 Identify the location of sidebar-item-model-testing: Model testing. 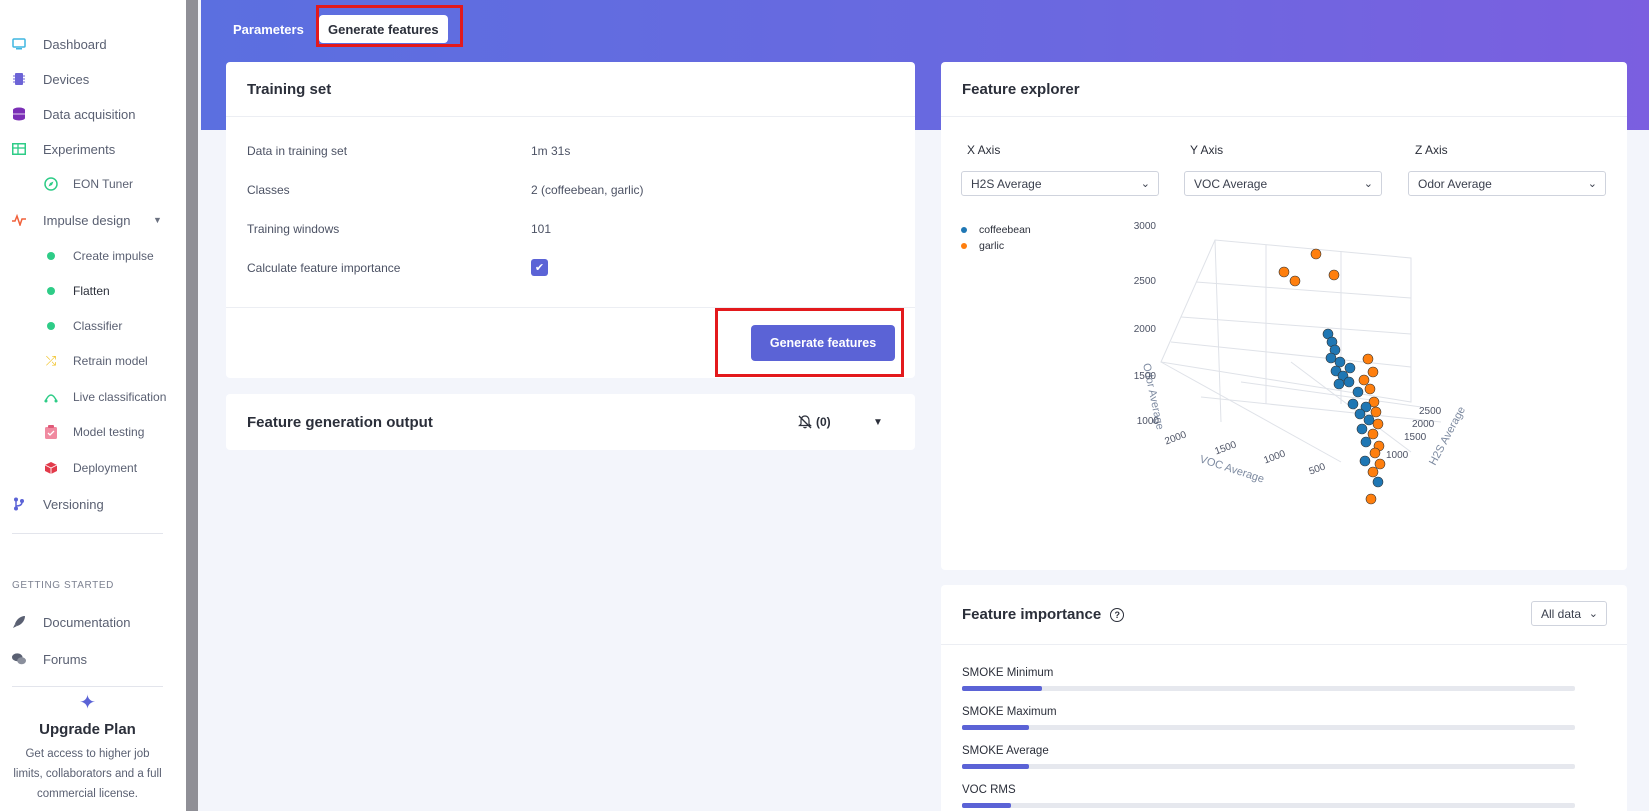
(93, 432).